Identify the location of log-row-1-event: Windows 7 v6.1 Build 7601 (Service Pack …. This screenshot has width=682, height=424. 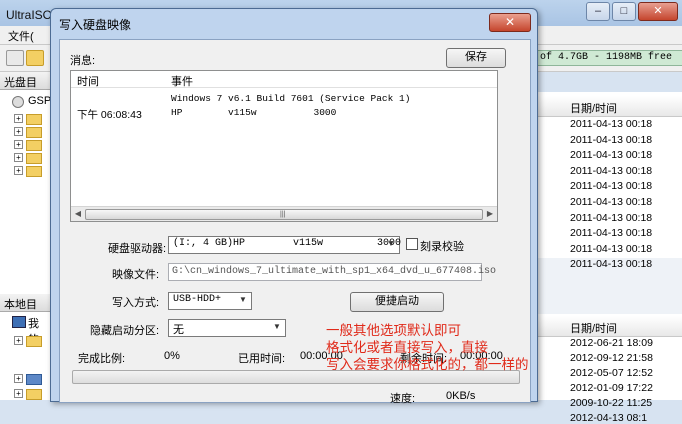
(291, 98).